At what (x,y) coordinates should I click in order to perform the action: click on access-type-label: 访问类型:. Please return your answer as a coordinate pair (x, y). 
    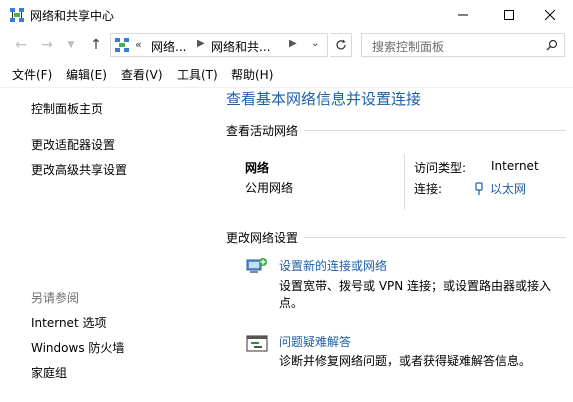
    Looking at the image, I should click on (440, 168).